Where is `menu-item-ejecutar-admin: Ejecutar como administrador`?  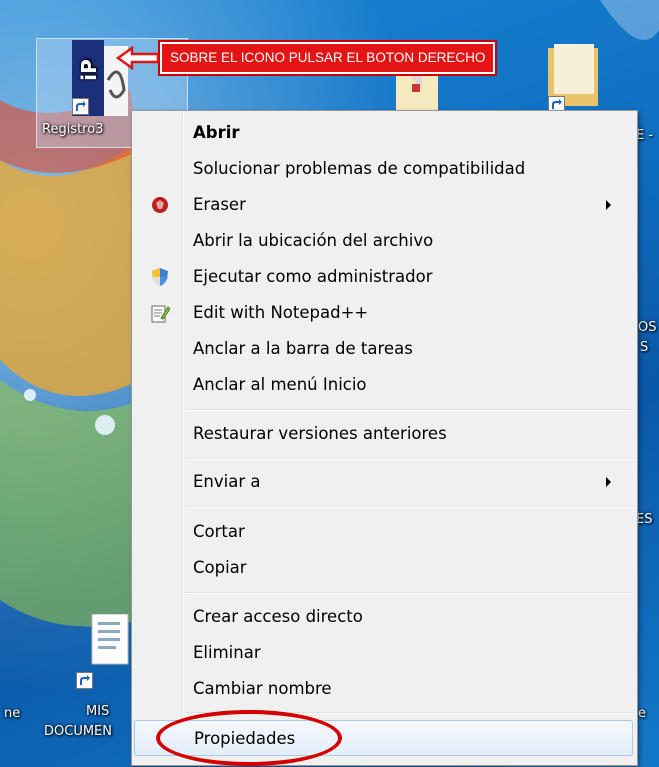 menu-item-ejecutar-admin: Ejecutar como administrador is located at coordinates (383, 277).